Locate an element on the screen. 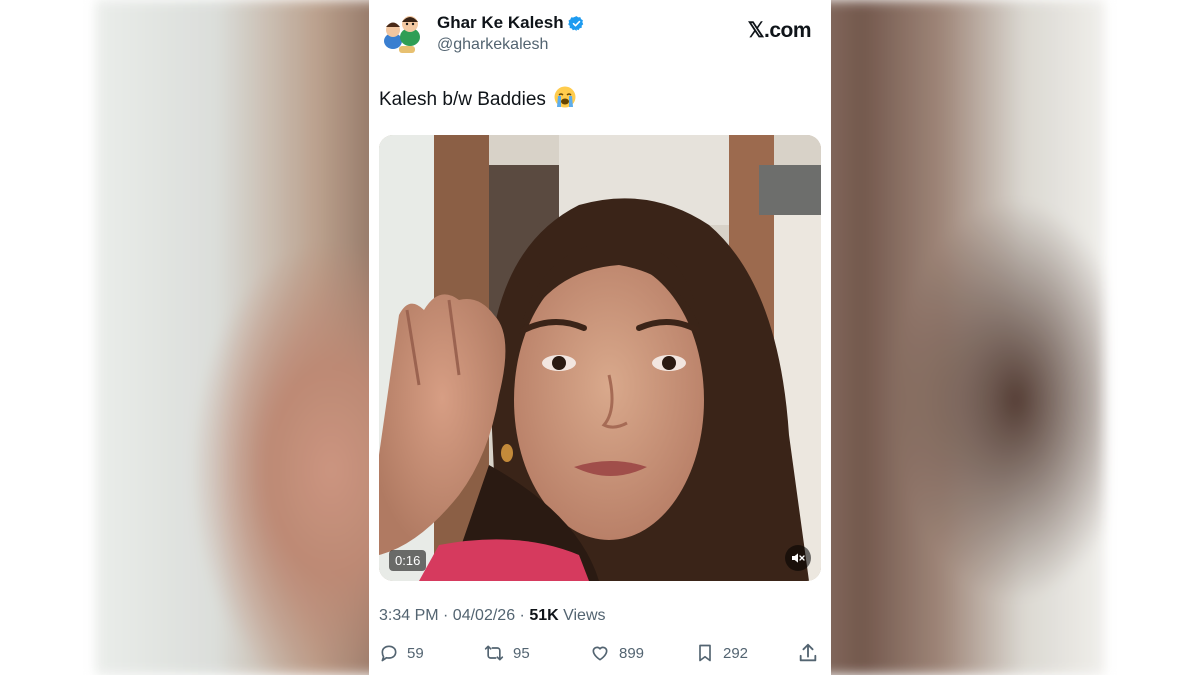  mute-icon is located at coordinates (798, 558).